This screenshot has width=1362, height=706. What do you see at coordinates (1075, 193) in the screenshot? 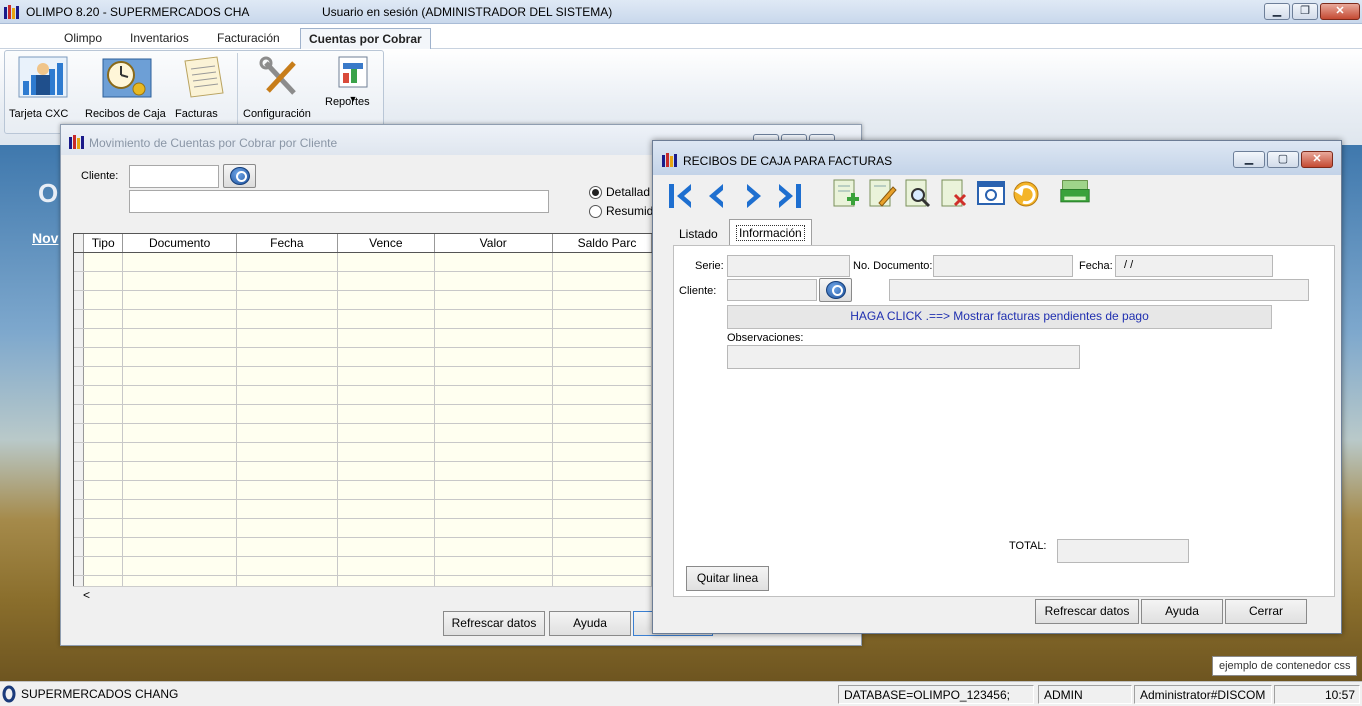
I see `print-icon` at bounding box center [1075, 193].